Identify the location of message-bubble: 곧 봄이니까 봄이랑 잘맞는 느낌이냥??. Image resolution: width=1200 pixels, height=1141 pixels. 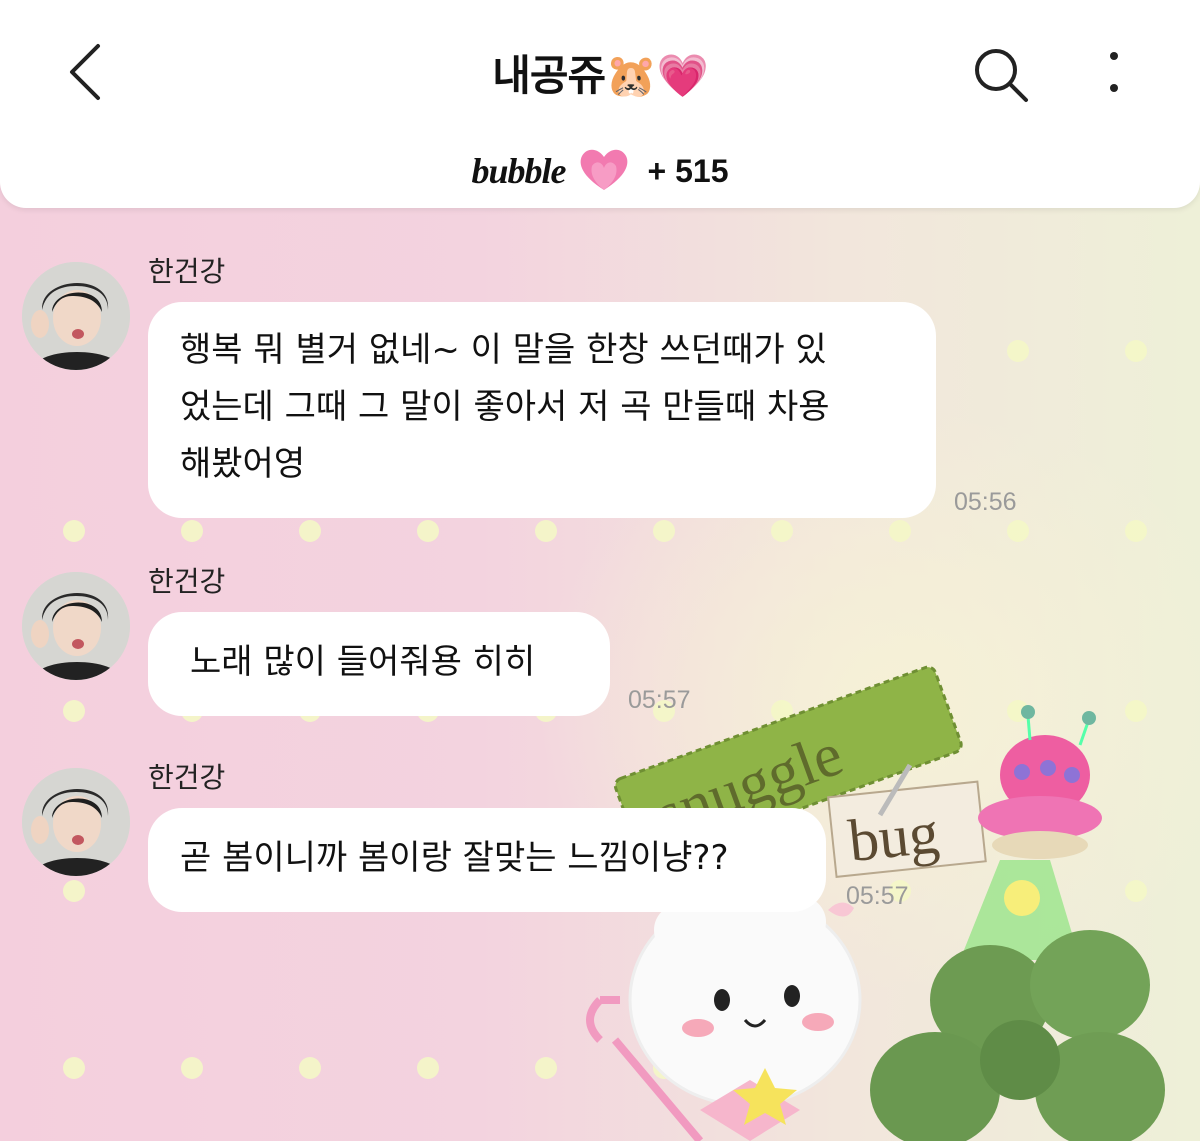
(487, 860).